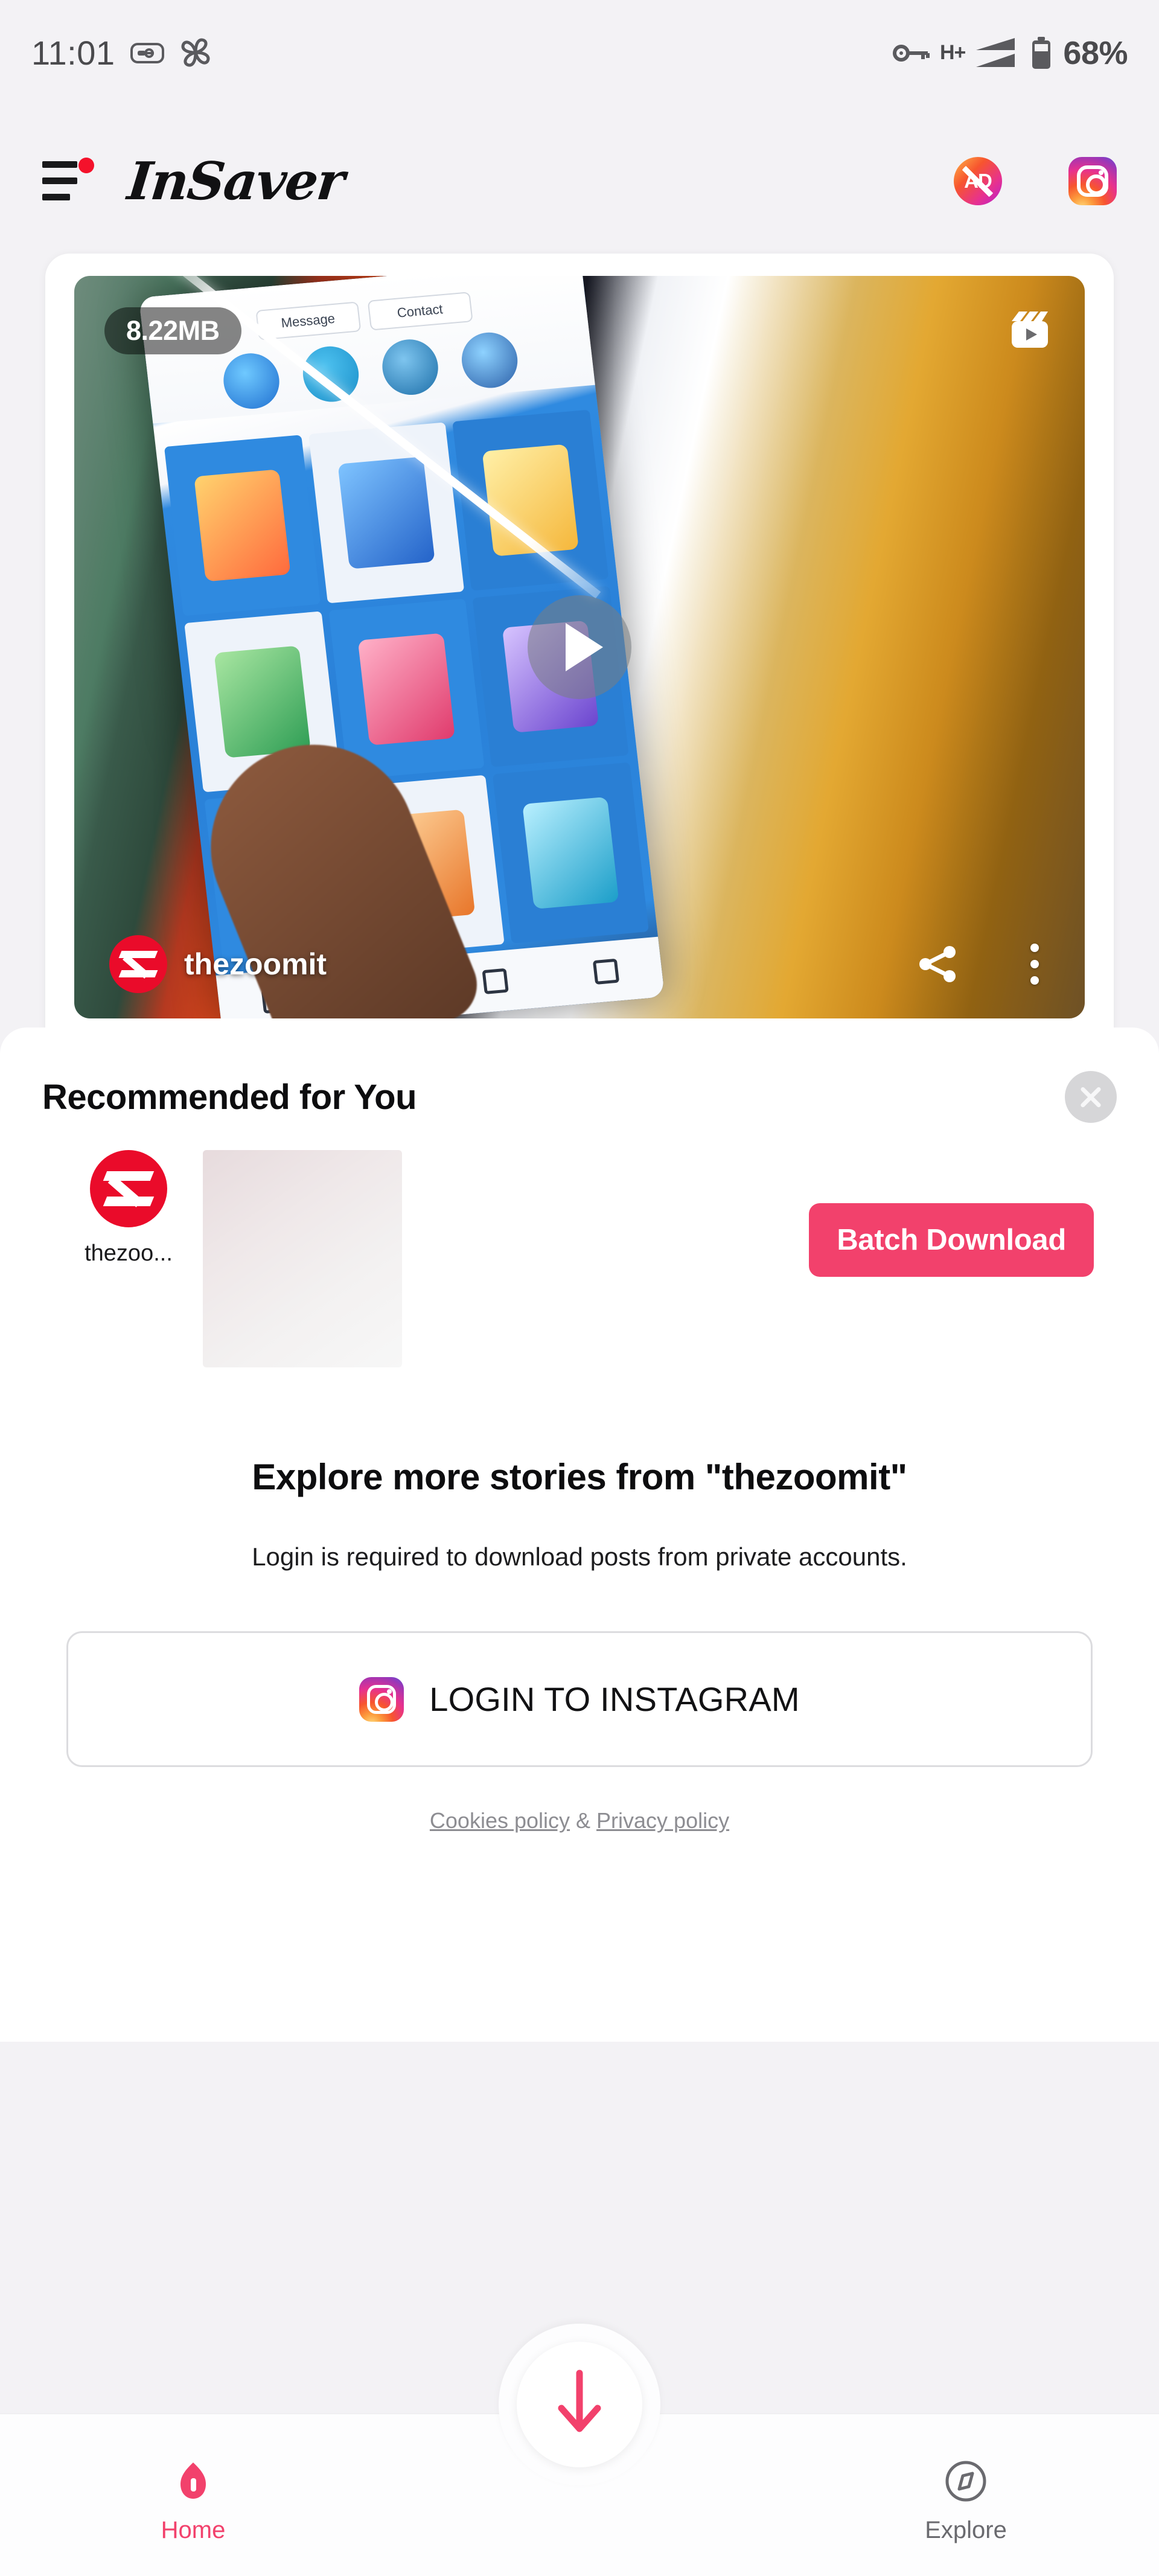 The height and width of the screenshot is (2576, 1159). What do you see at coordinates (614, 1699) in the screenshot?
I see `login-button-label: LOGIN TO INSTAGRAM` at bounding box center [614, 1699].